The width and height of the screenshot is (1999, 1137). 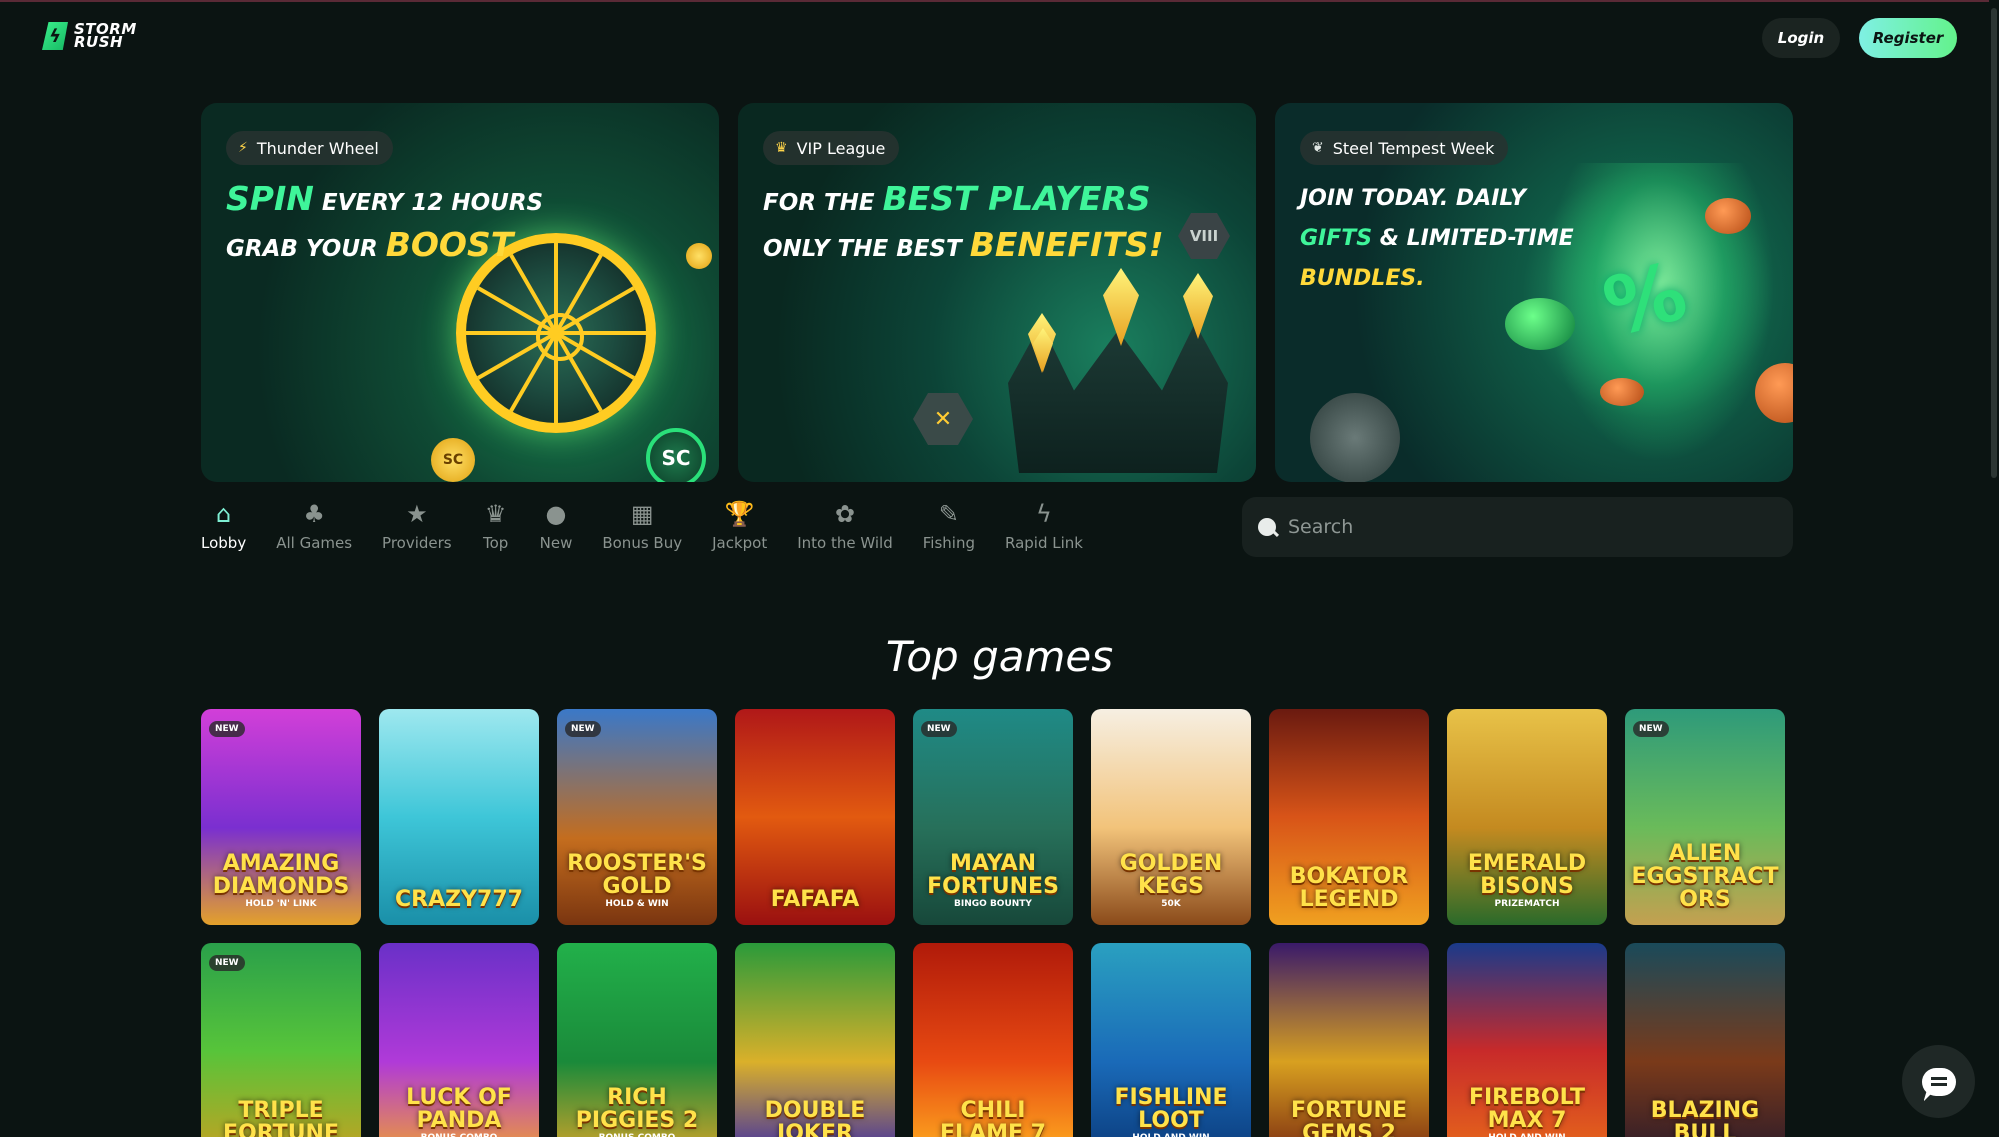 What do you see at coordinates (223, 514) in the screenshot?
I see `home-icon: ⌂` at bounding box center [223, 514].